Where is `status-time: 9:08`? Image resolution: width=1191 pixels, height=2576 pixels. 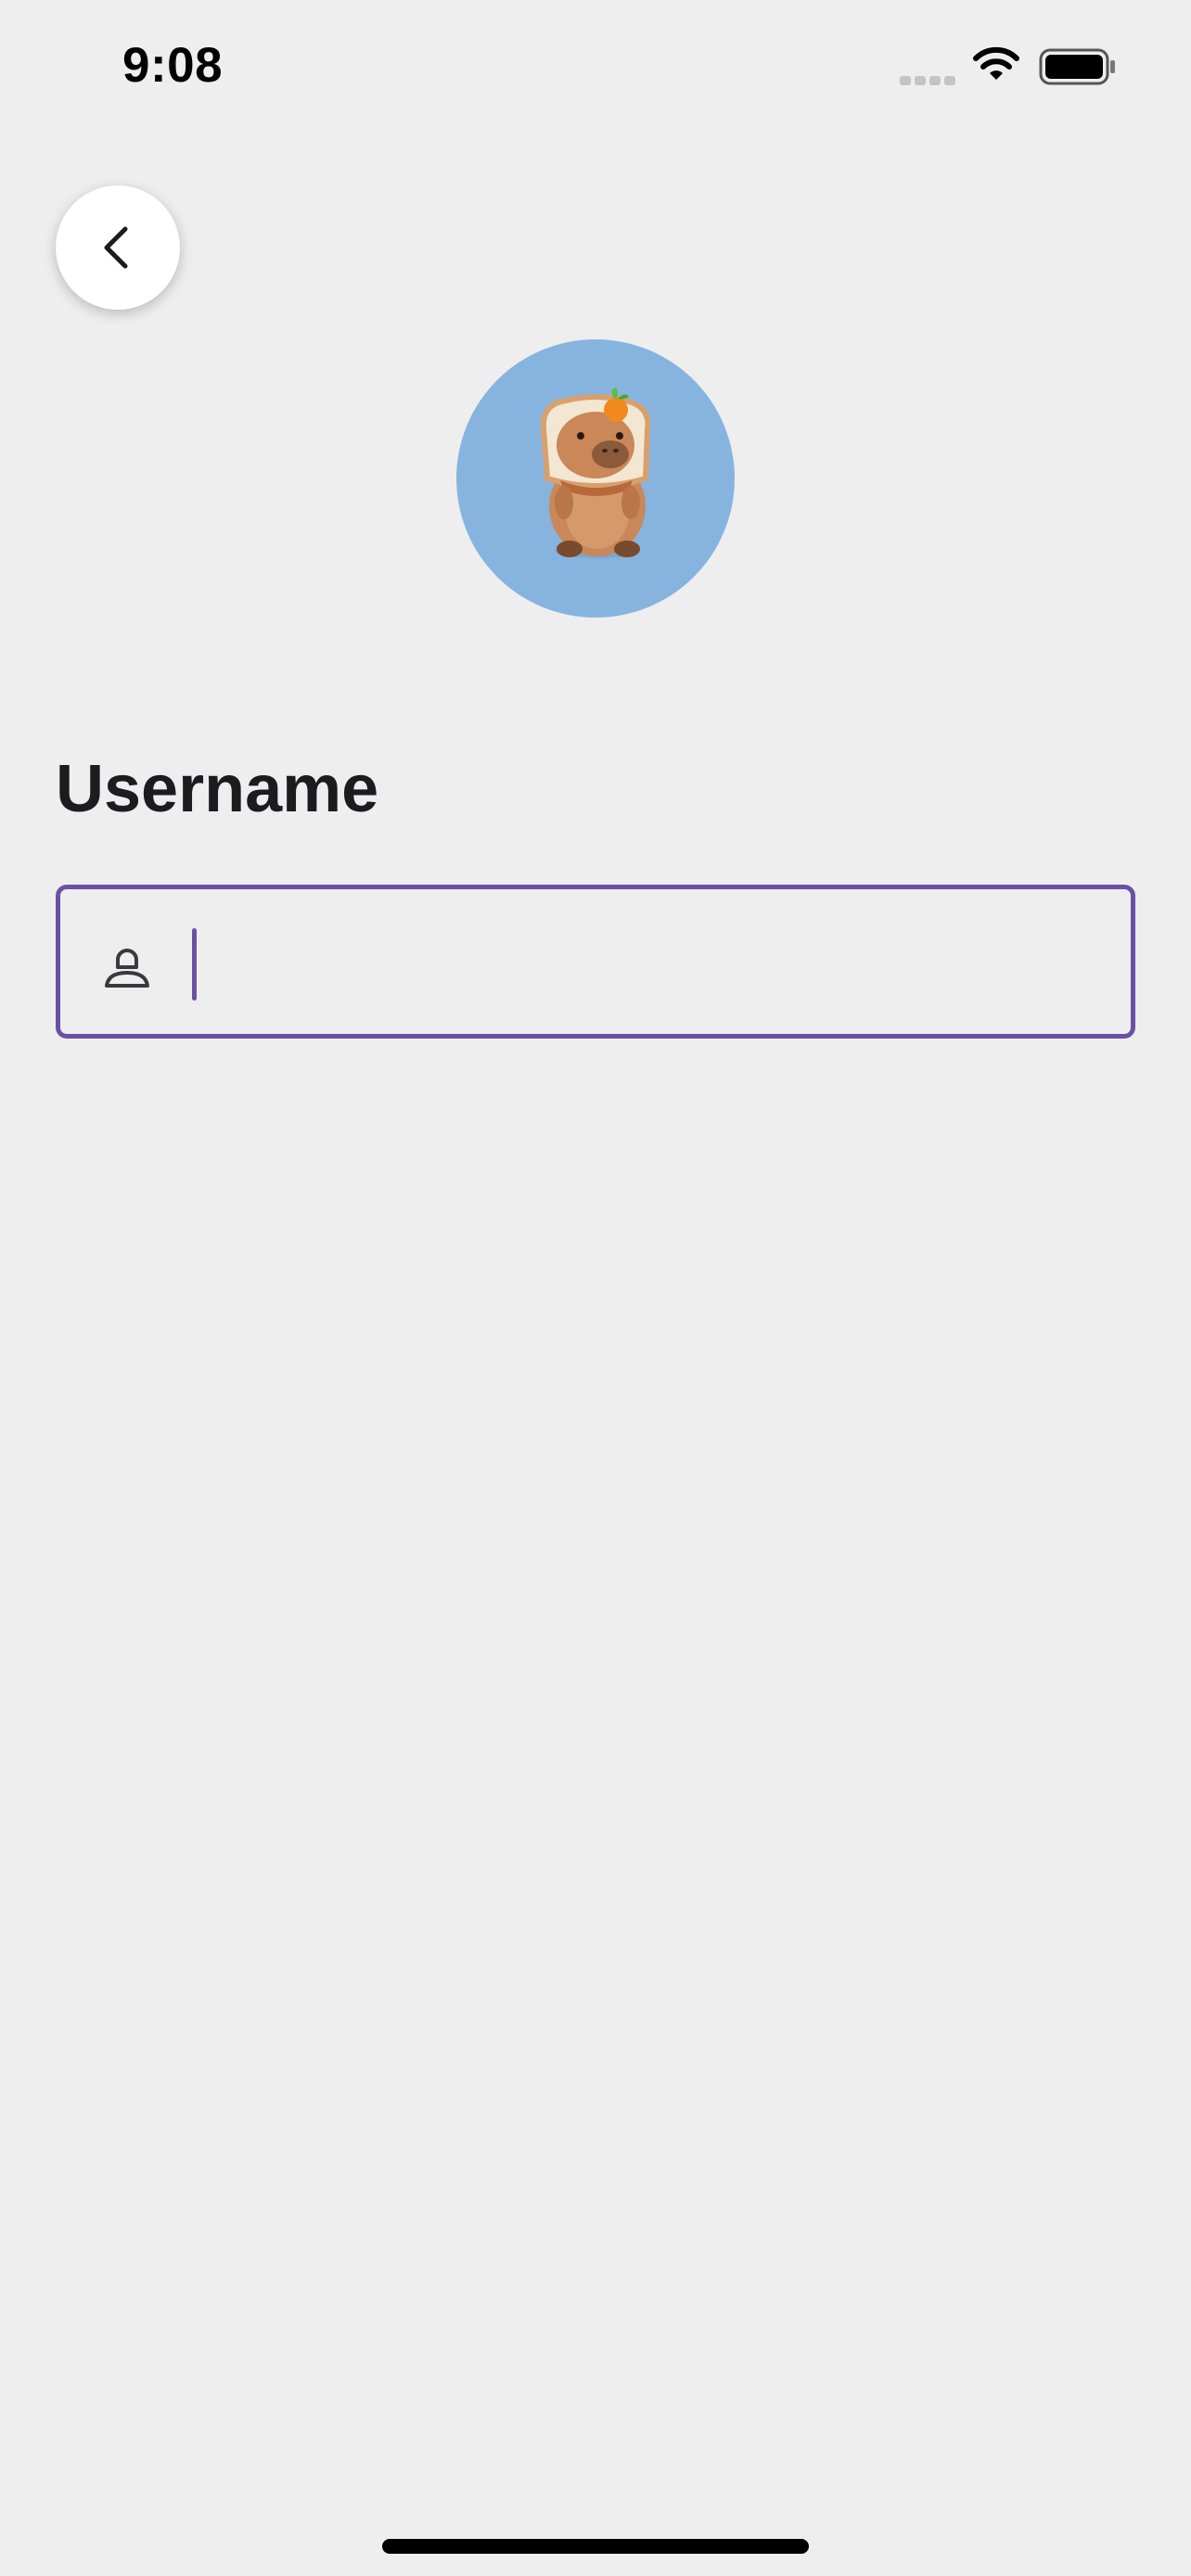 status-time: 9:08 is located at coordinates (173, 66).